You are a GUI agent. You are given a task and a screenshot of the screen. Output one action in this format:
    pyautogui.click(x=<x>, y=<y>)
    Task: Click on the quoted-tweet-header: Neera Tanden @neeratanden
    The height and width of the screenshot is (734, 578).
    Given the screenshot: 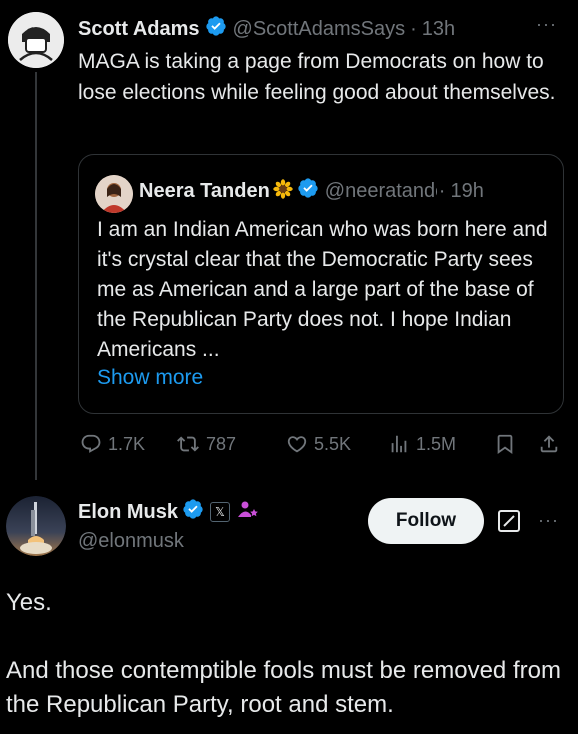 What is the action you would take?
    pyautogui.click(x=349, y=191)
    